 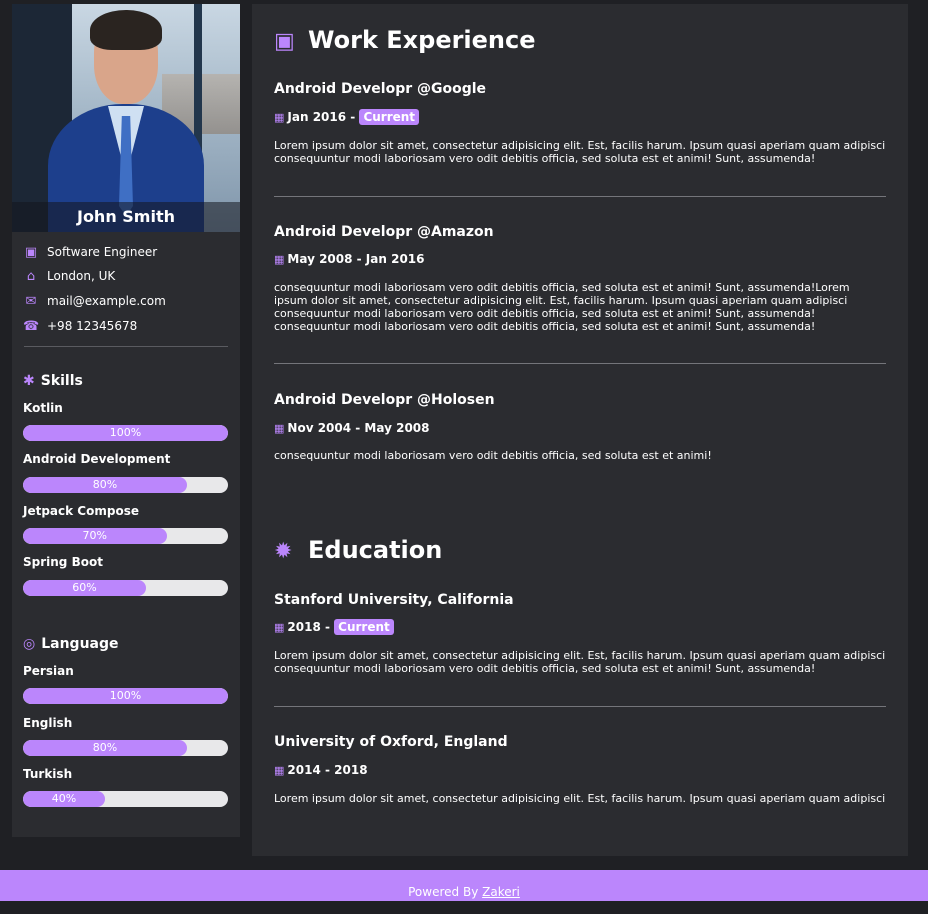 I want to click on job-title-text: Software Engineer, so click(x=102, y=252).